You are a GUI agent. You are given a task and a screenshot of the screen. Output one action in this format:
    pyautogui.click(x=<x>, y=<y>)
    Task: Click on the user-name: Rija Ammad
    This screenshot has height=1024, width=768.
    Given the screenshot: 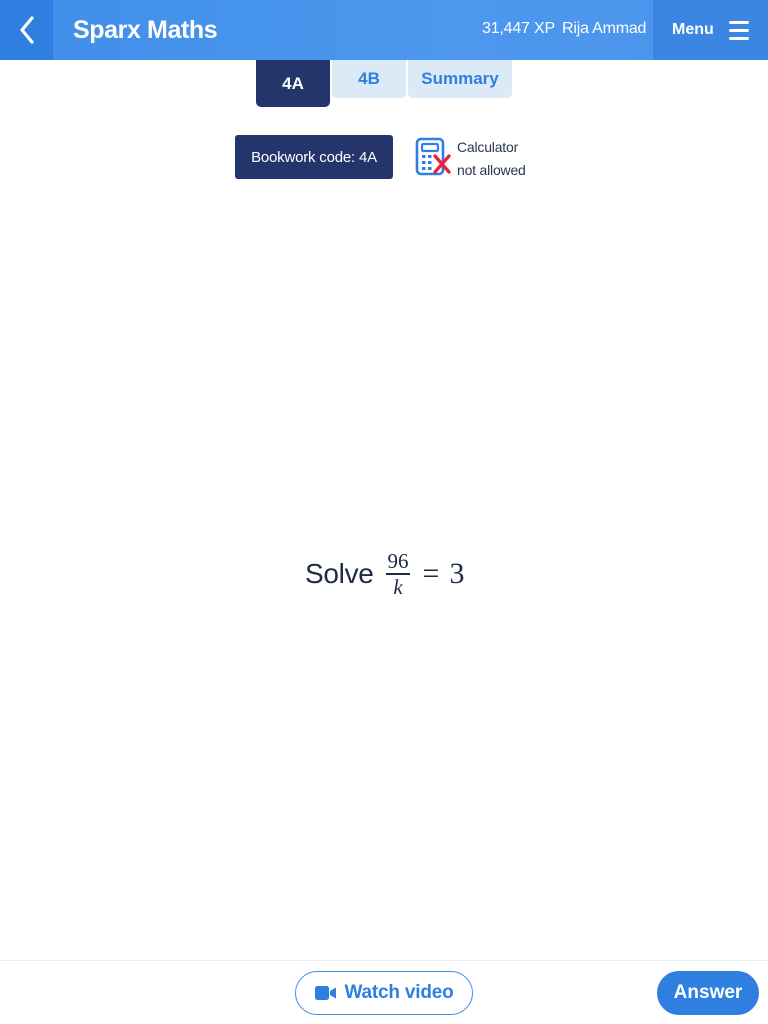 What is the action you would take?
    pyautogui.click(x=604, y=28)
    